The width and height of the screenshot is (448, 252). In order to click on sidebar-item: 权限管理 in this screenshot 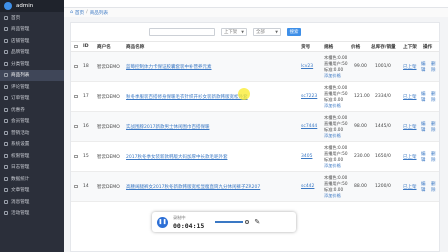, I will do `click(32, 156)`.